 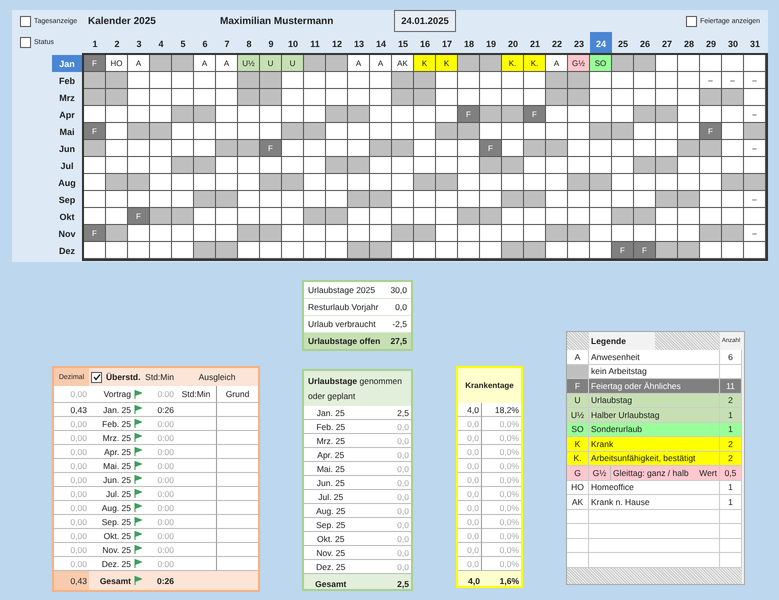 What do you see at coordinates (578, 487) in the screenshot?
I see `legend-code: HO` at bounding box center [578, 487].